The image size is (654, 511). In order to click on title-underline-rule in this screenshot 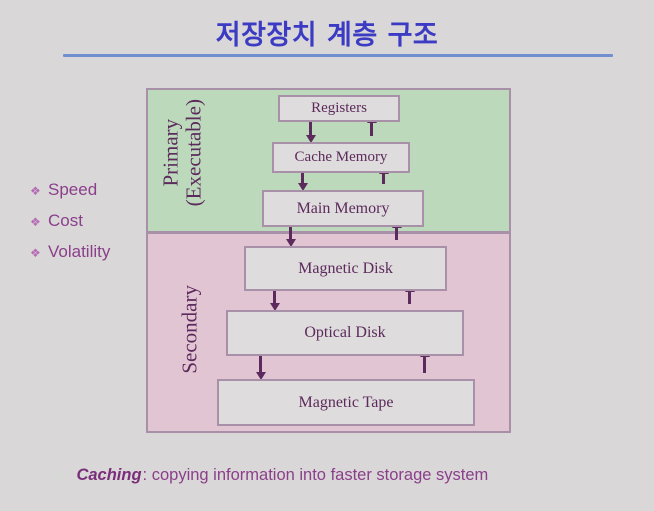, I will do `click(338, 55)`.